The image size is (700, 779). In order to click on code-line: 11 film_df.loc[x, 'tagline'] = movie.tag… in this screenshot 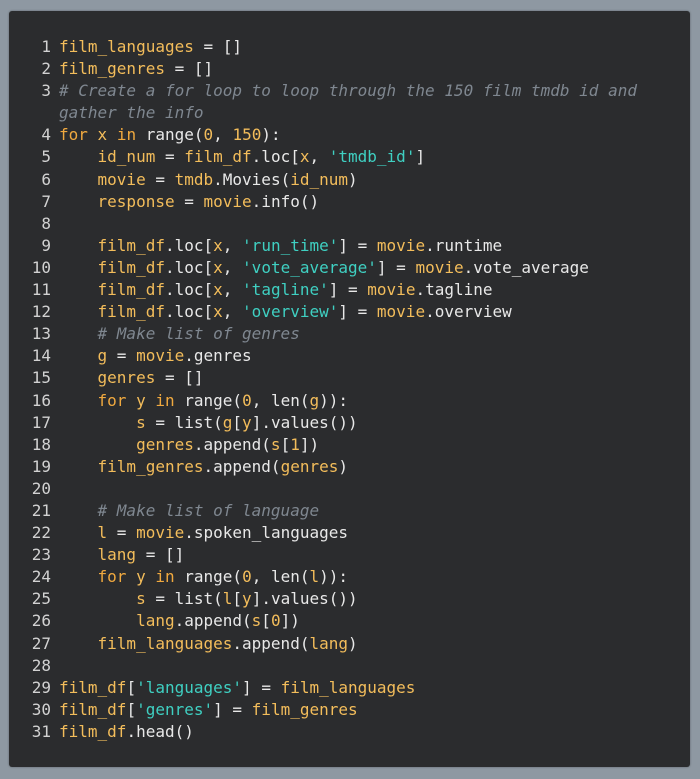, I will do `click(349, 290)`.